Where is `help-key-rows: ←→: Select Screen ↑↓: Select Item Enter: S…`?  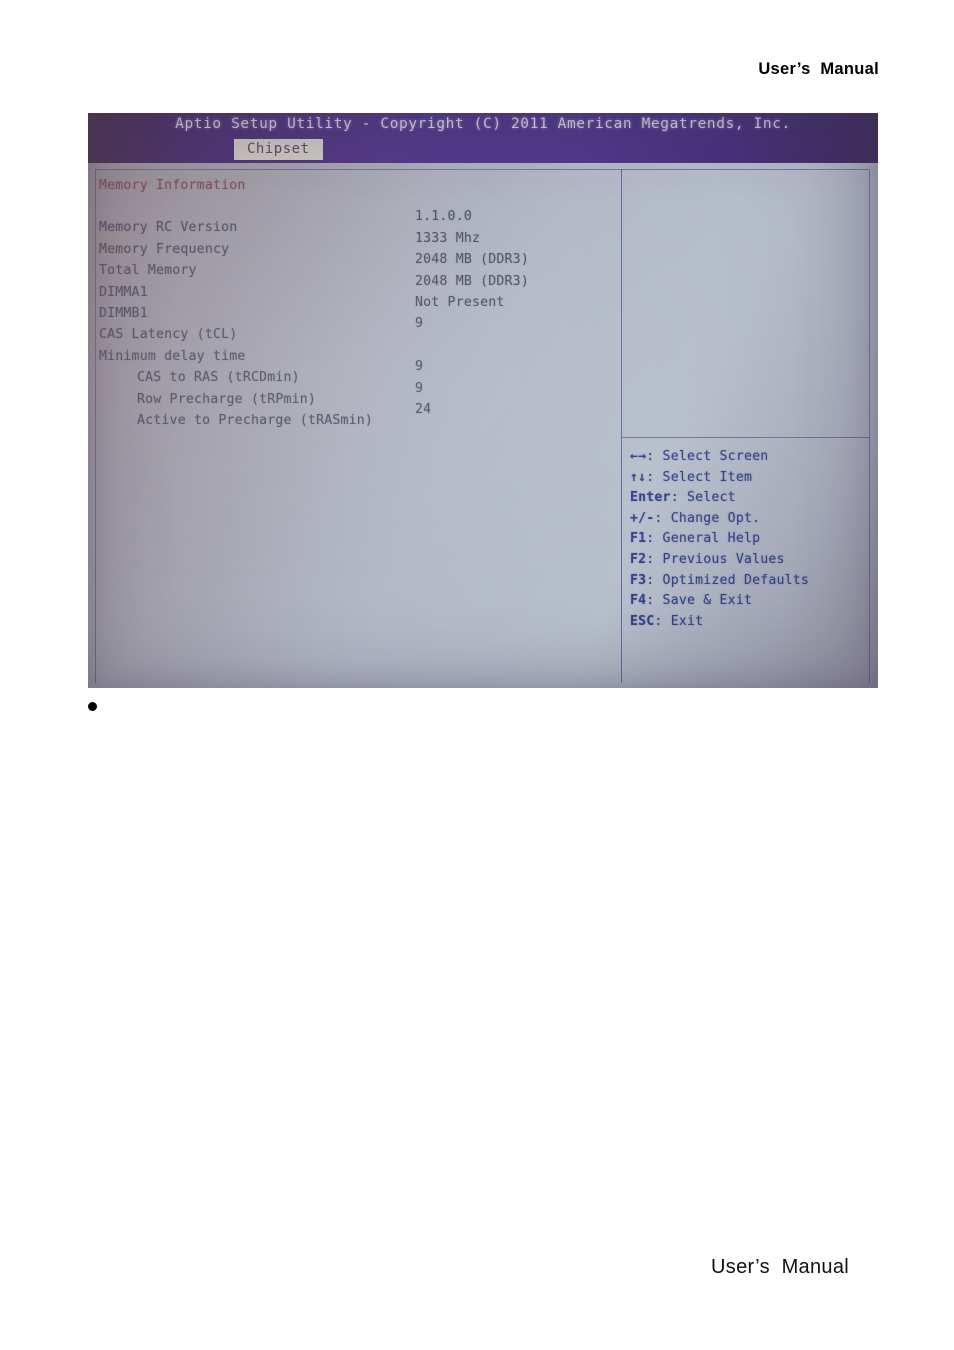 help-key-rows: ←→: Select Screen ↑↓: Select Item Enter: S… is located at coordinates (750, 539).